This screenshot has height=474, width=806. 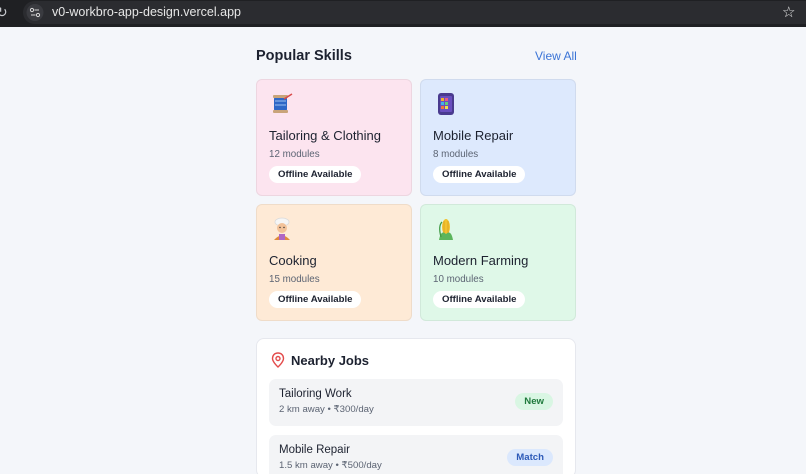 I want to click on browser-toolbar: ↻ v0-workbro-app-design.vercel.app ☆, so click(x=403, y=13).